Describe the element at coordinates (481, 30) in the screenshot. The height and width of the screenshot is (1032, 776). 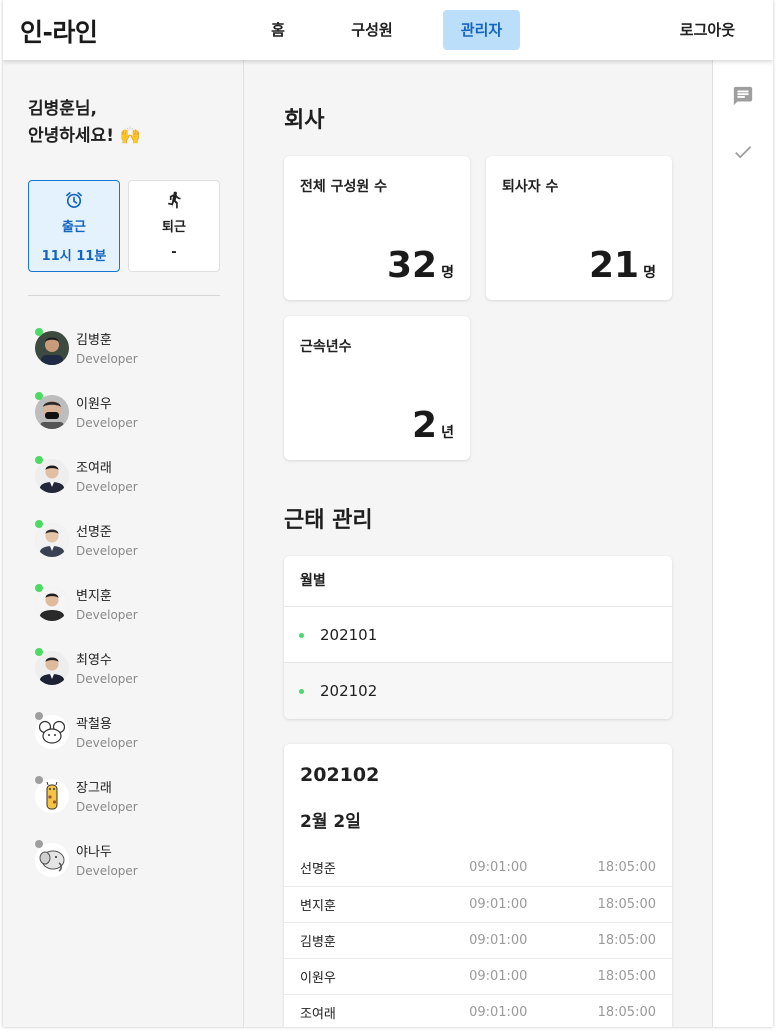
I see `nav-admin: 관리자` at that location.